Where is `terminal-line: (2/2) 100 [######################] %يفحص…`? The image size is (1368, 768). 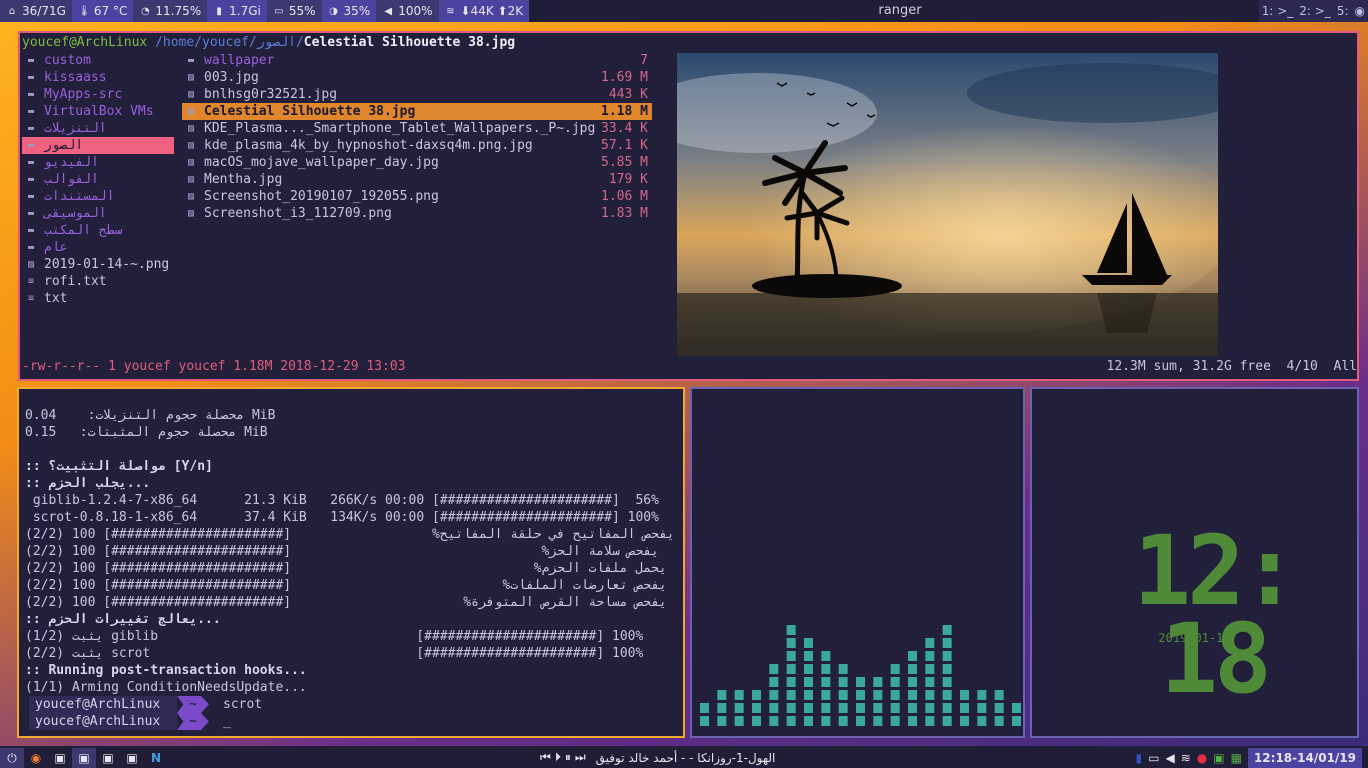 terminal-line: (2/2) 100 [######################] %يفحص… is located at coordinates (342, 551).